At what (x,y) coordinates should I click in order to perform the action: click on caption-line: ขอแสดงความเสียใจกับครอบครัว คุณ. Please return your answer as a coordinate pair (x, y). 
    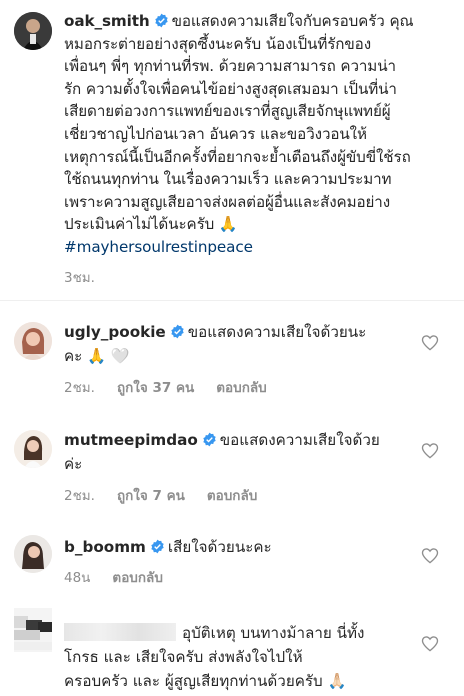
    Looking at the image, I should click on (292, 21).